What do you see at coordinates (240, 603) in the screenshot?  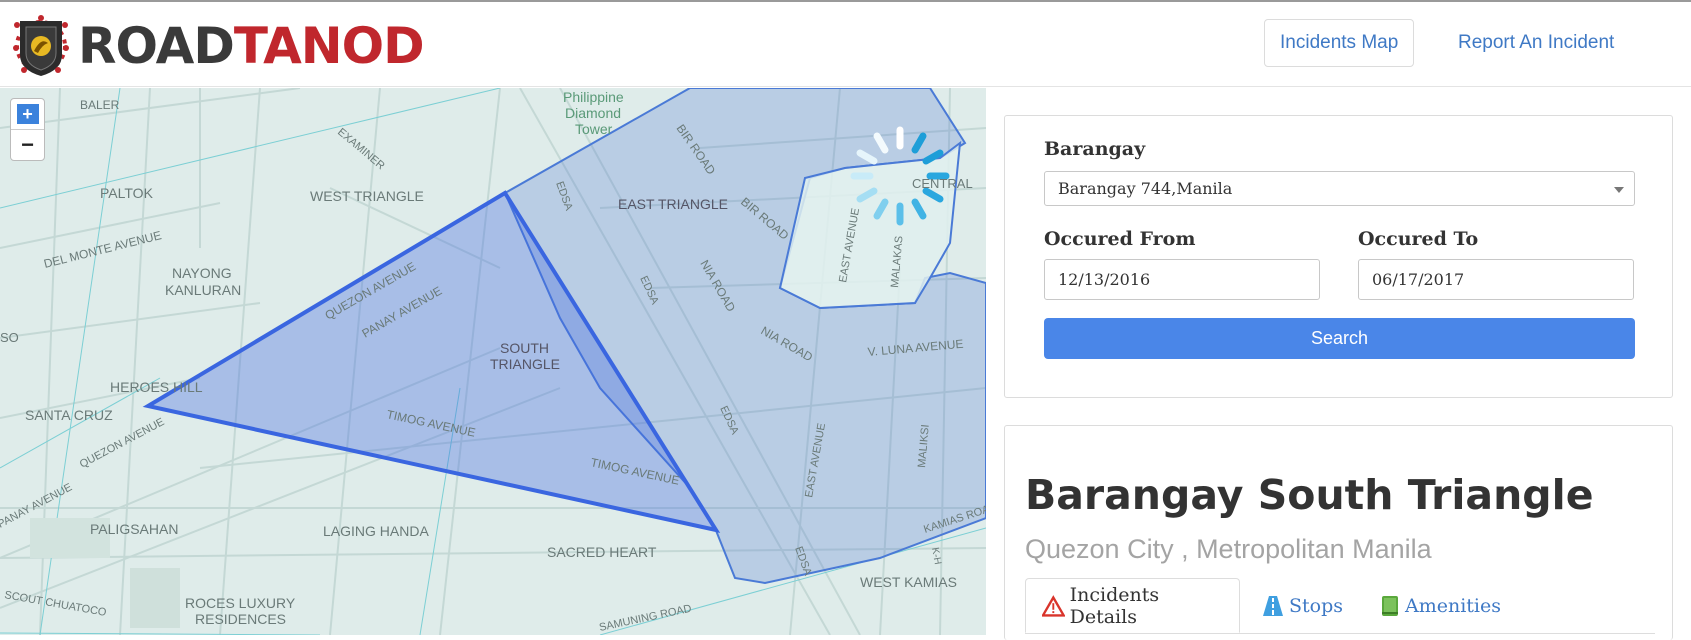 I see `map-label: ROCES LUXURY` at bounding box center [240, 603].